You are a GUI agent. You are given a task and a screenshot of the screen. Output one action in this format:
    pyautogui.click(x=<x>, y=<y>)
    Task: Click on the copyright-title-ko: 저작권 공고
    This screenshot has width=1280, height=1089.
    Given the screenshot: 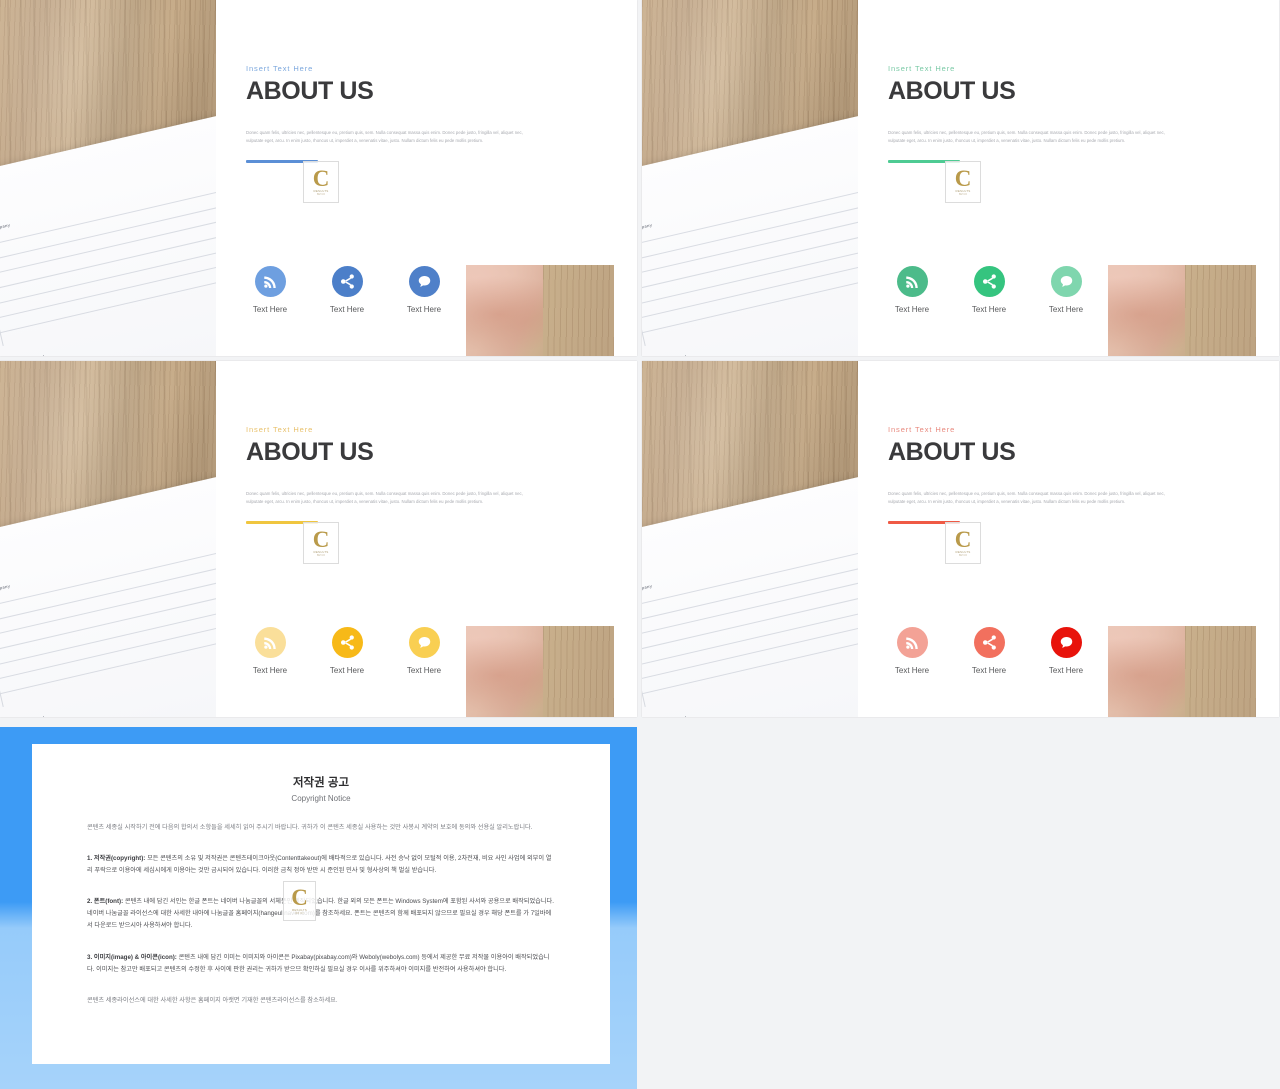 What is the action you would take?
    pyautogui.click(x=321, y=783)
    